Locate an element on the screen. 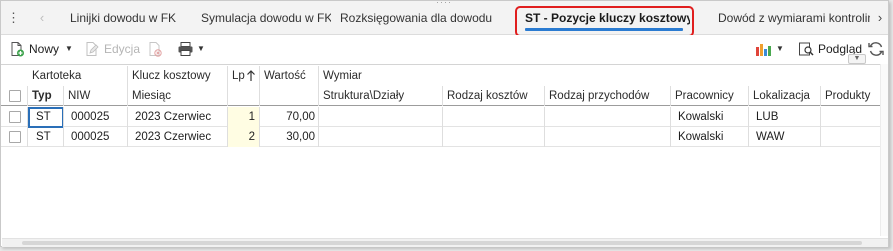 This screenshot has height=251, width=893. tab-scroll-right-icon: › is located at coordinates (880, 18).